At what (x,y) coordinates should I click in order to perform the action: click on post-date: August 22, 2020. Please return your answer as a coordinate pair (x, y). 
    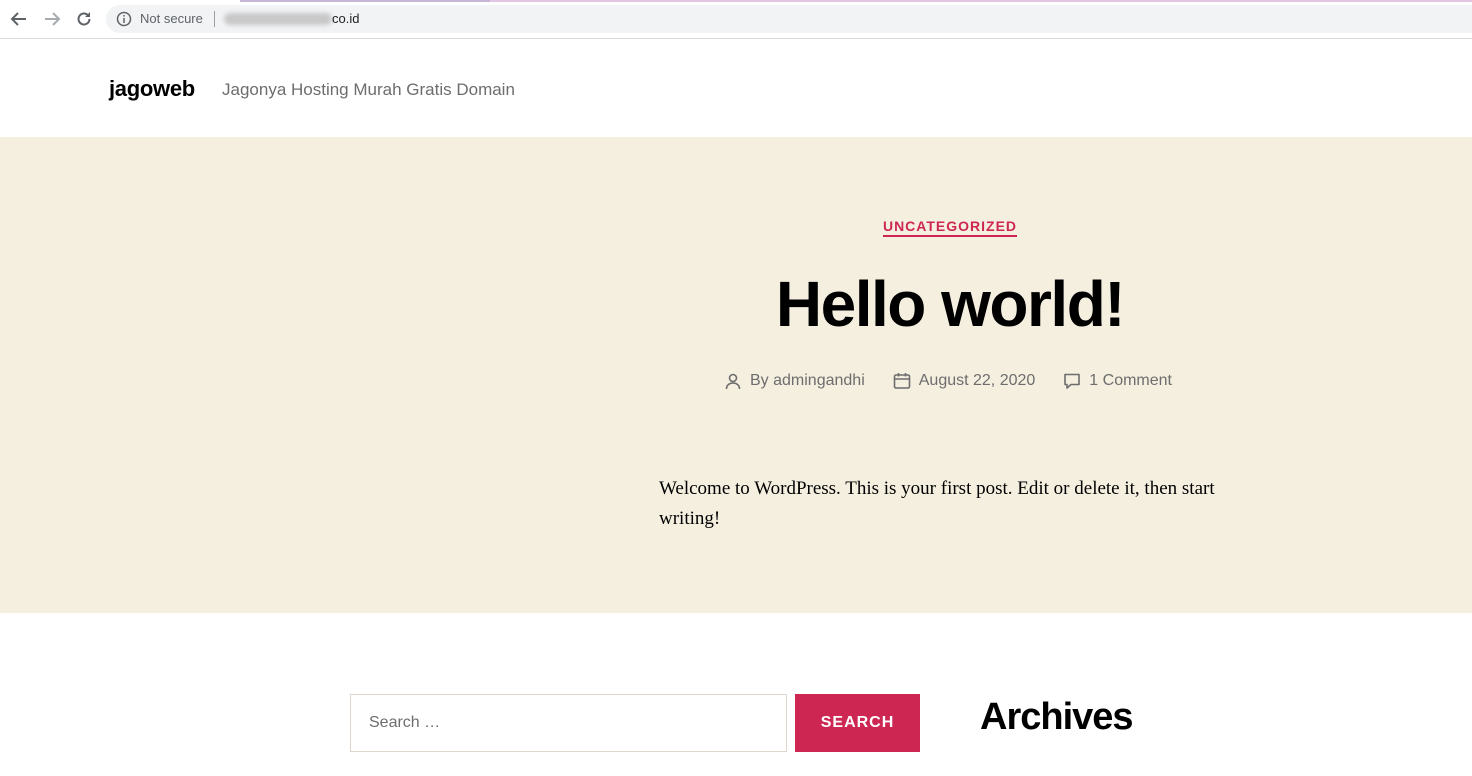
    Looking at the image, I should click on (964, 381).